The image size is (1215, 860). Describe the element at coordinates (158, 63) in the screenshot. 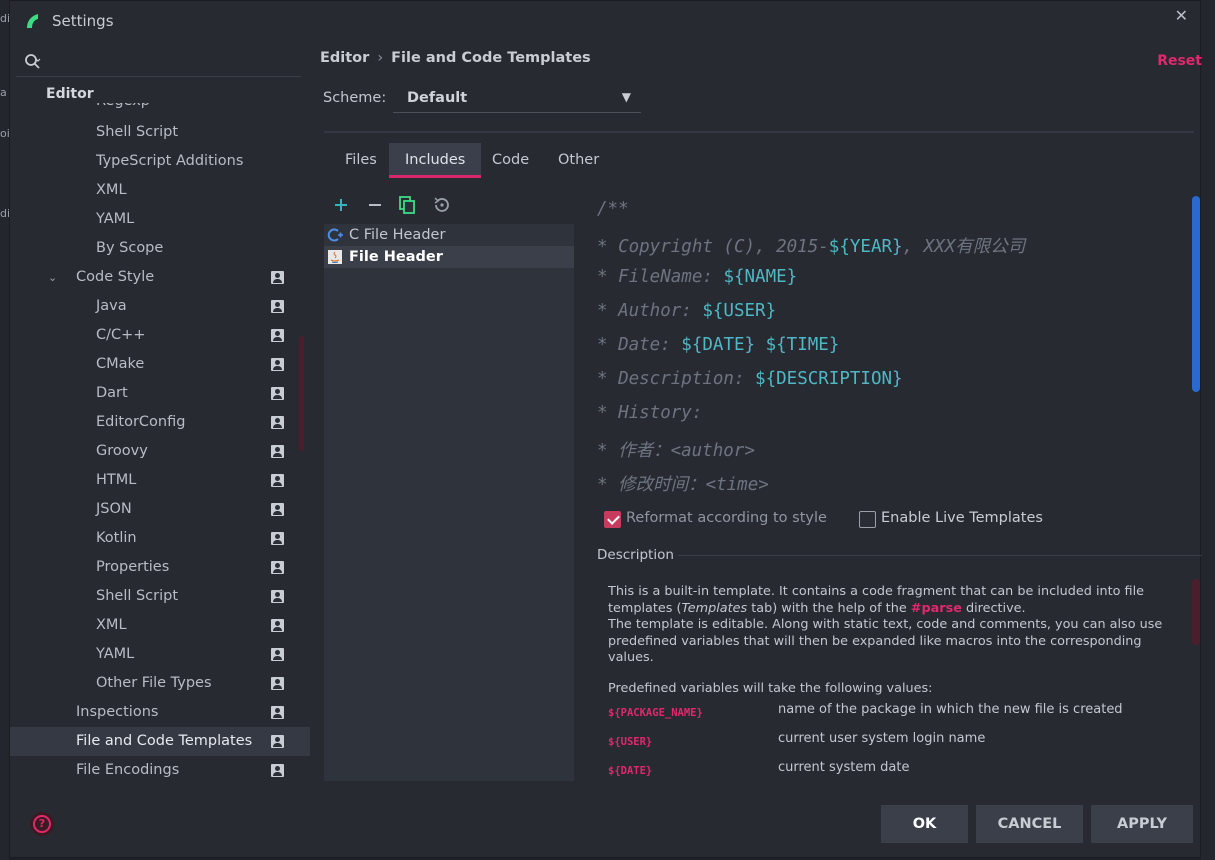

I see `settings-search-field` at that location.